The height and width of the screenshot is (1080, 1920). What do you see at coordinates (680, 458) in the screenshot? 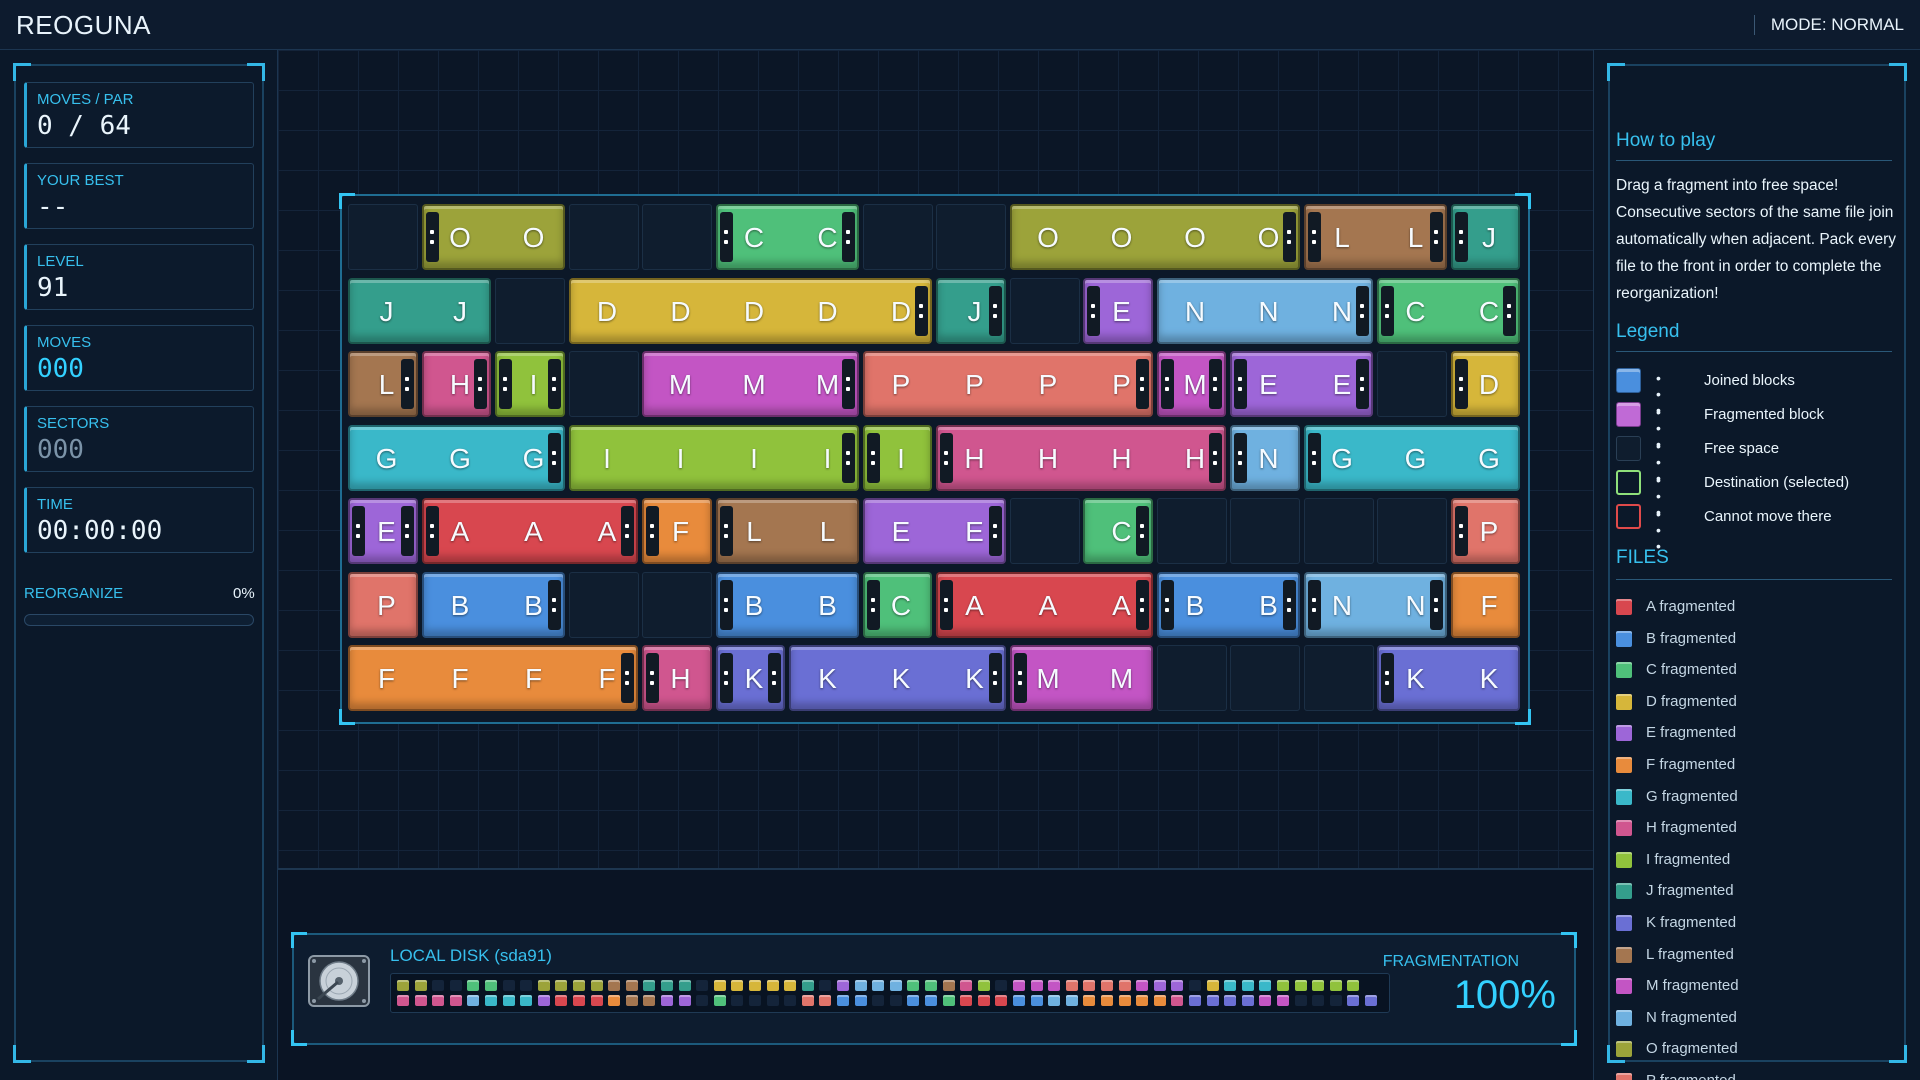
I see `sector-letter: I` at bounding box center [680, 458].